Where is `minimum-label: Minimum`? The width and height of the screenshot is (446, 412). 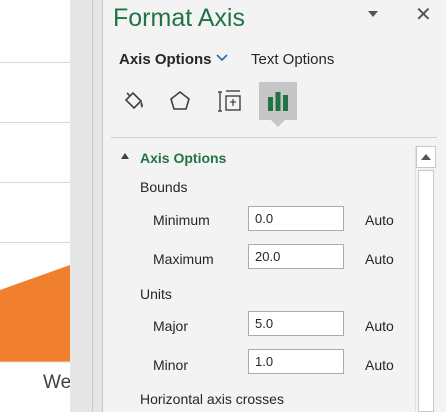 minimum-label: Minimum is located at coordinates (181, 220).